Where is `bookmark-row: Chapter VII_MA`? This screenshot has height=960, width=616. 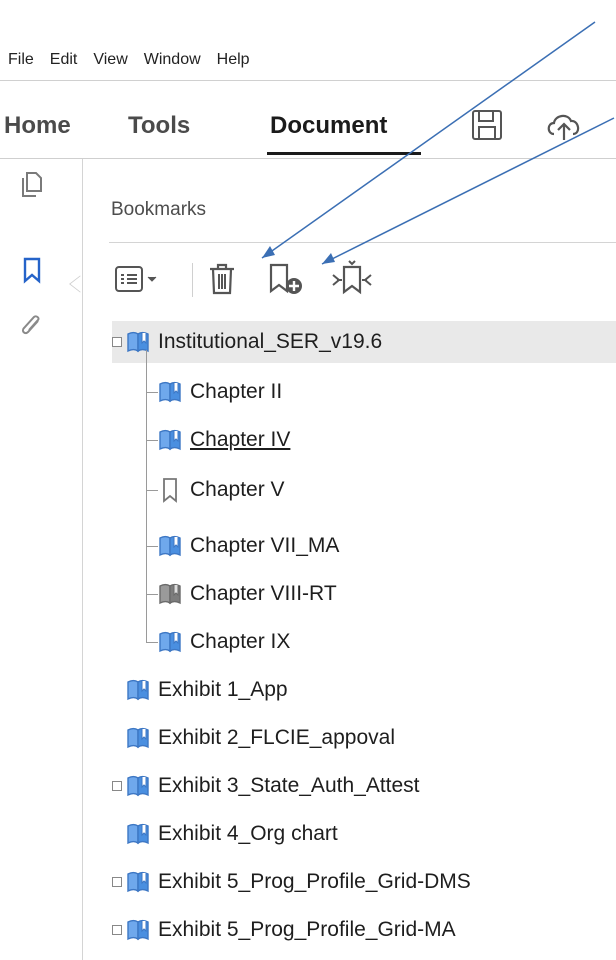 bookmark-row: Chapter VII_MA is located at coordinates (247, 546).